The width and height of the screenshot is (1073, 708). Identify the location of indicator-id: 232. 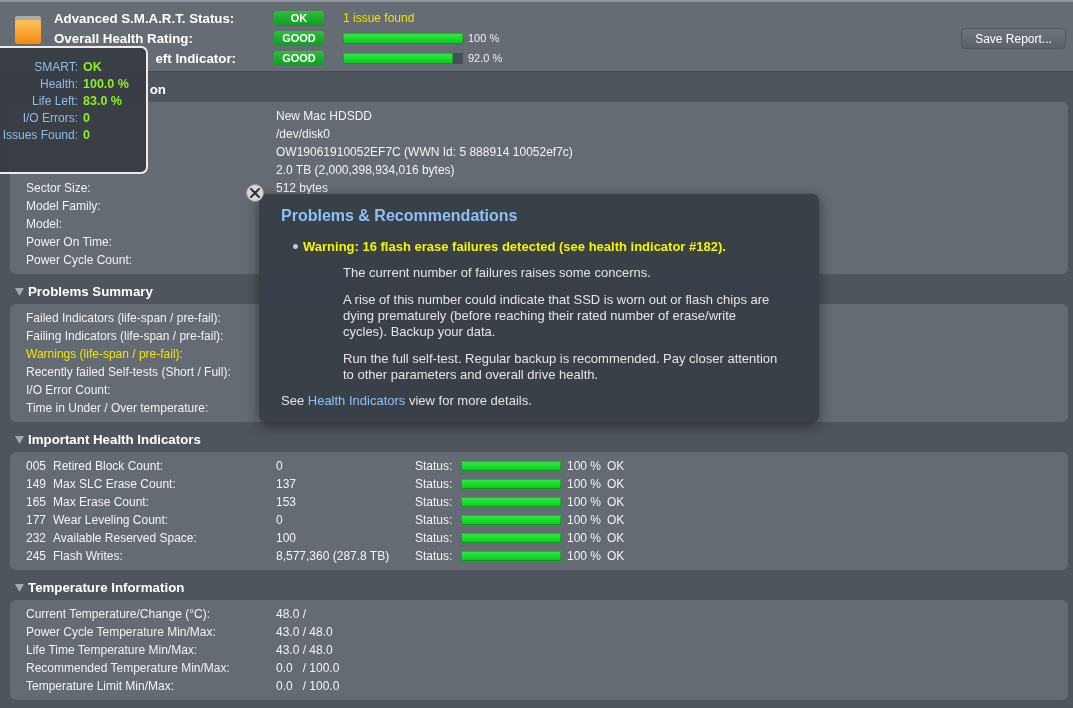
(36, 538).